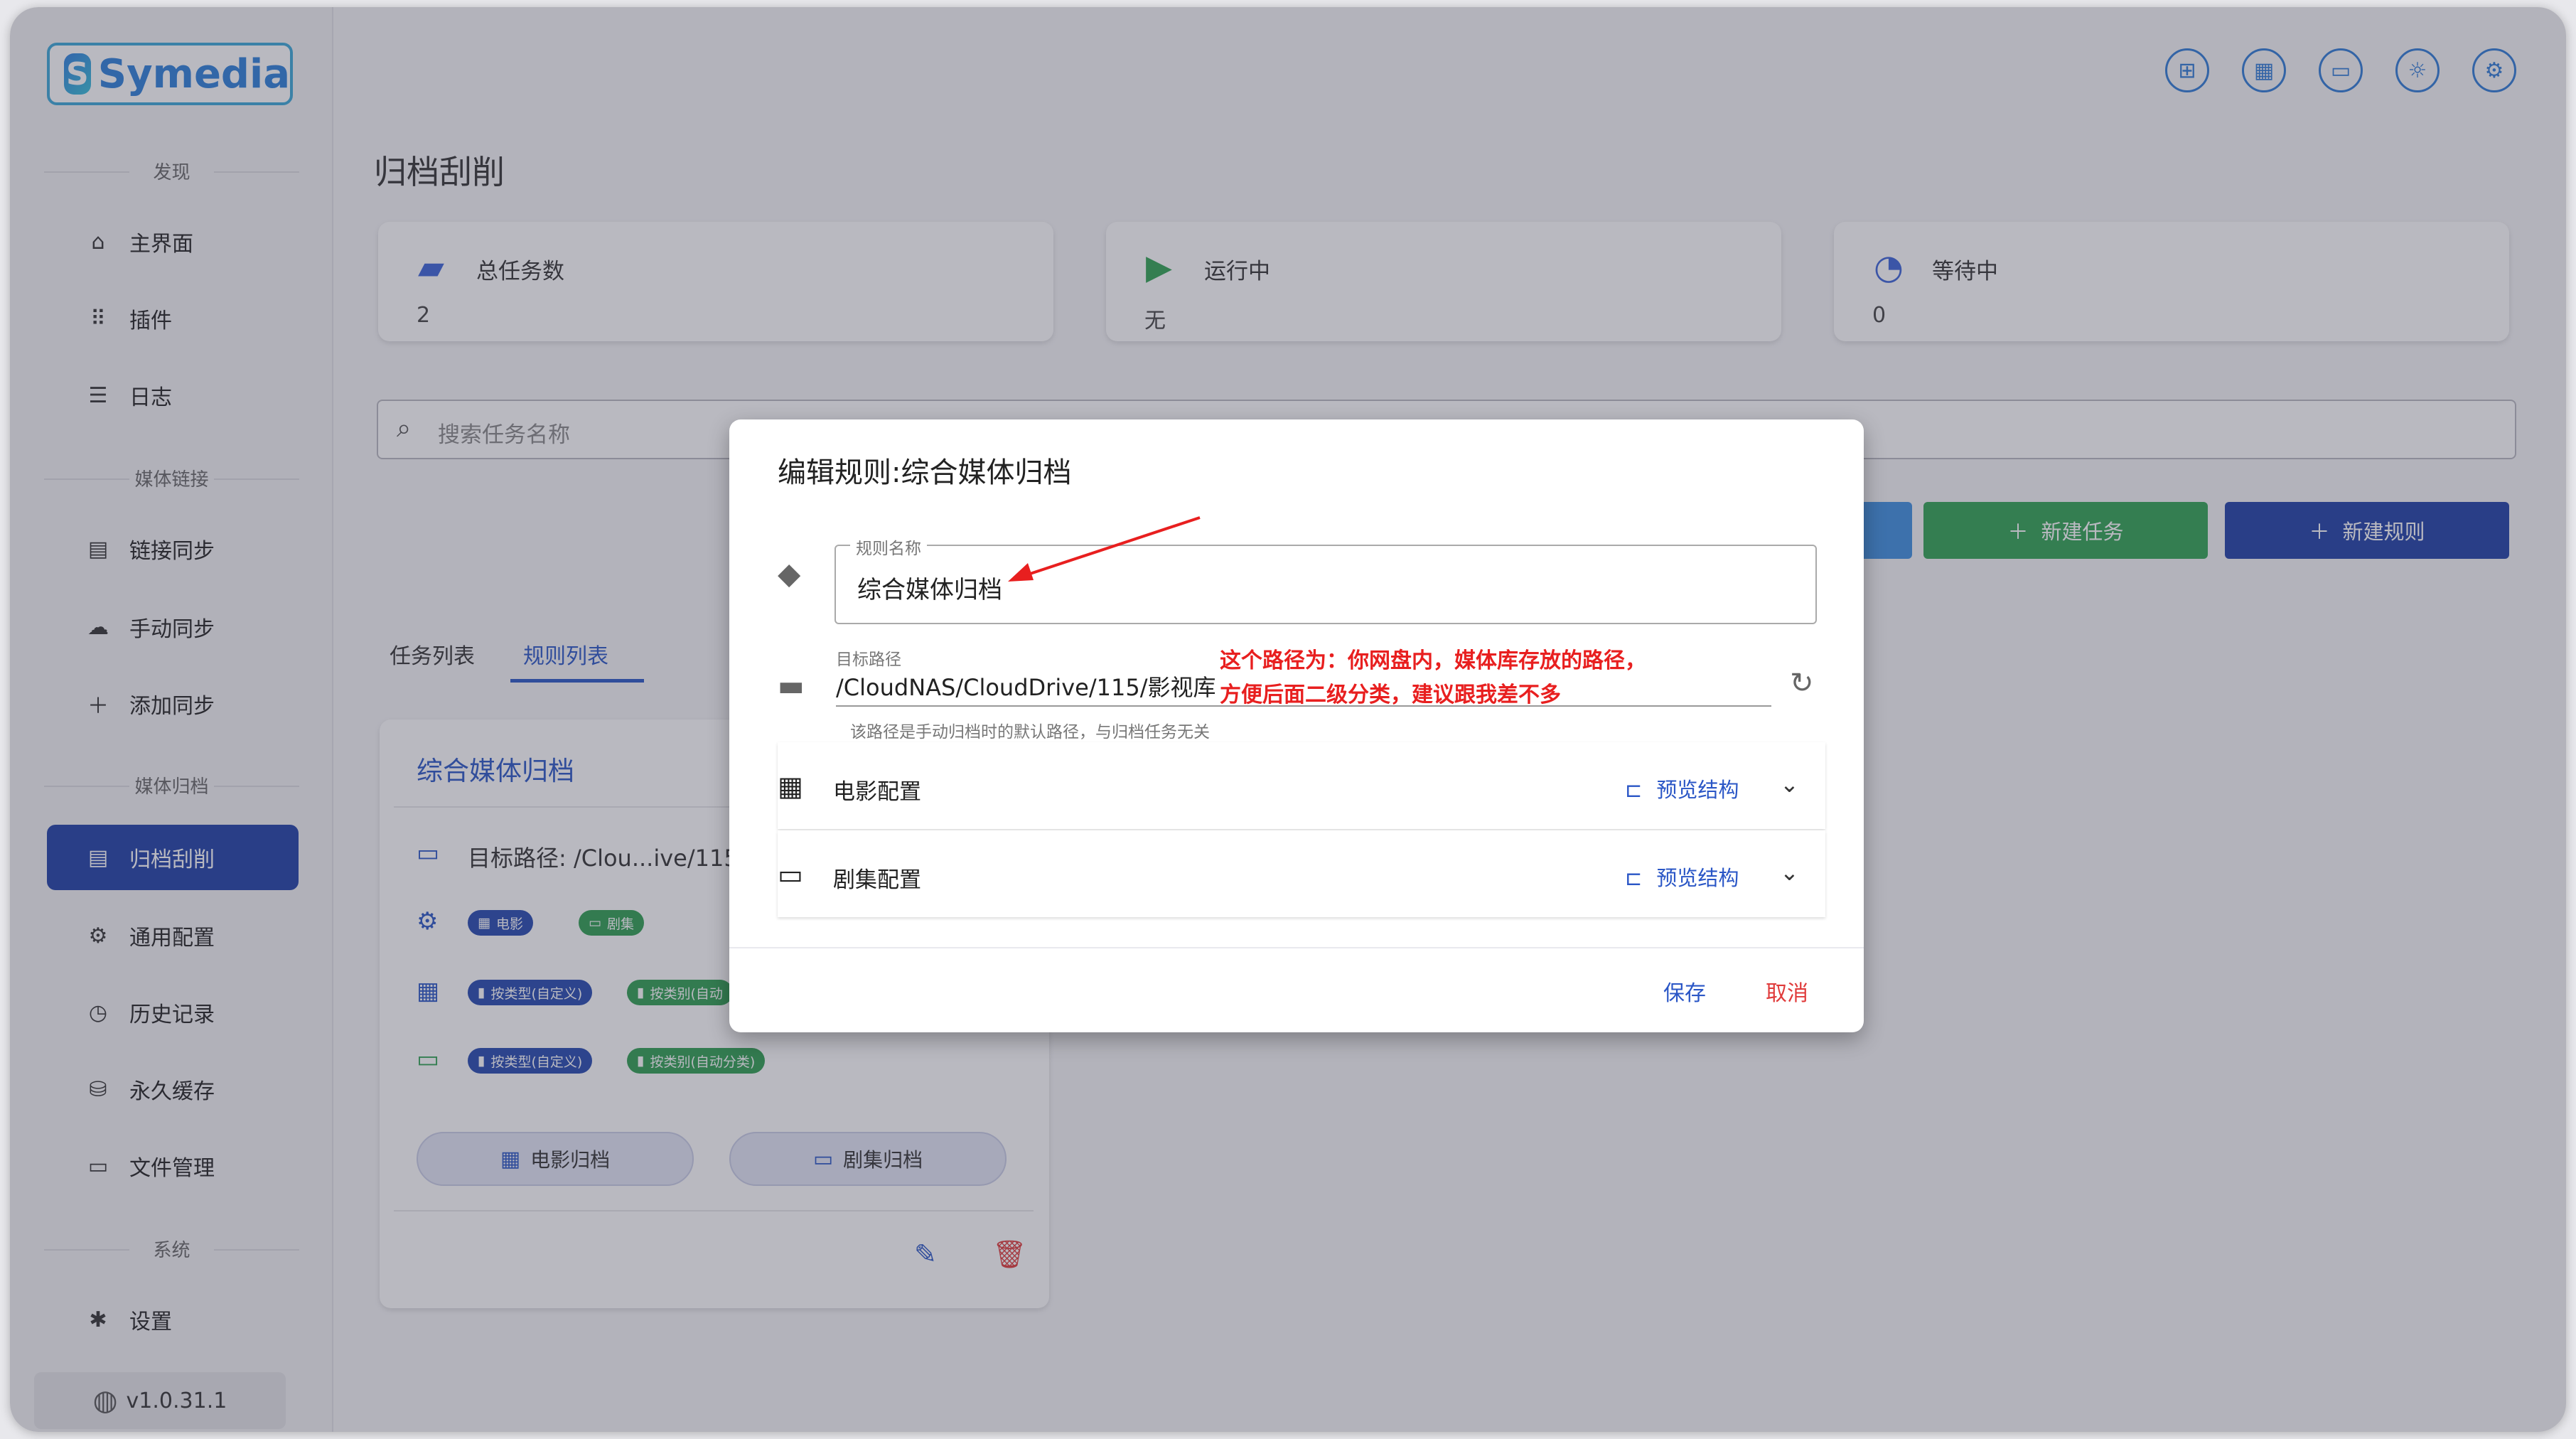 The width and height of the screenshot is (2576, 1439). What do you see at coordinates (1684, 991) in the screenshot?
I see `save-button: 保存` at bounding box center [1684, 991].